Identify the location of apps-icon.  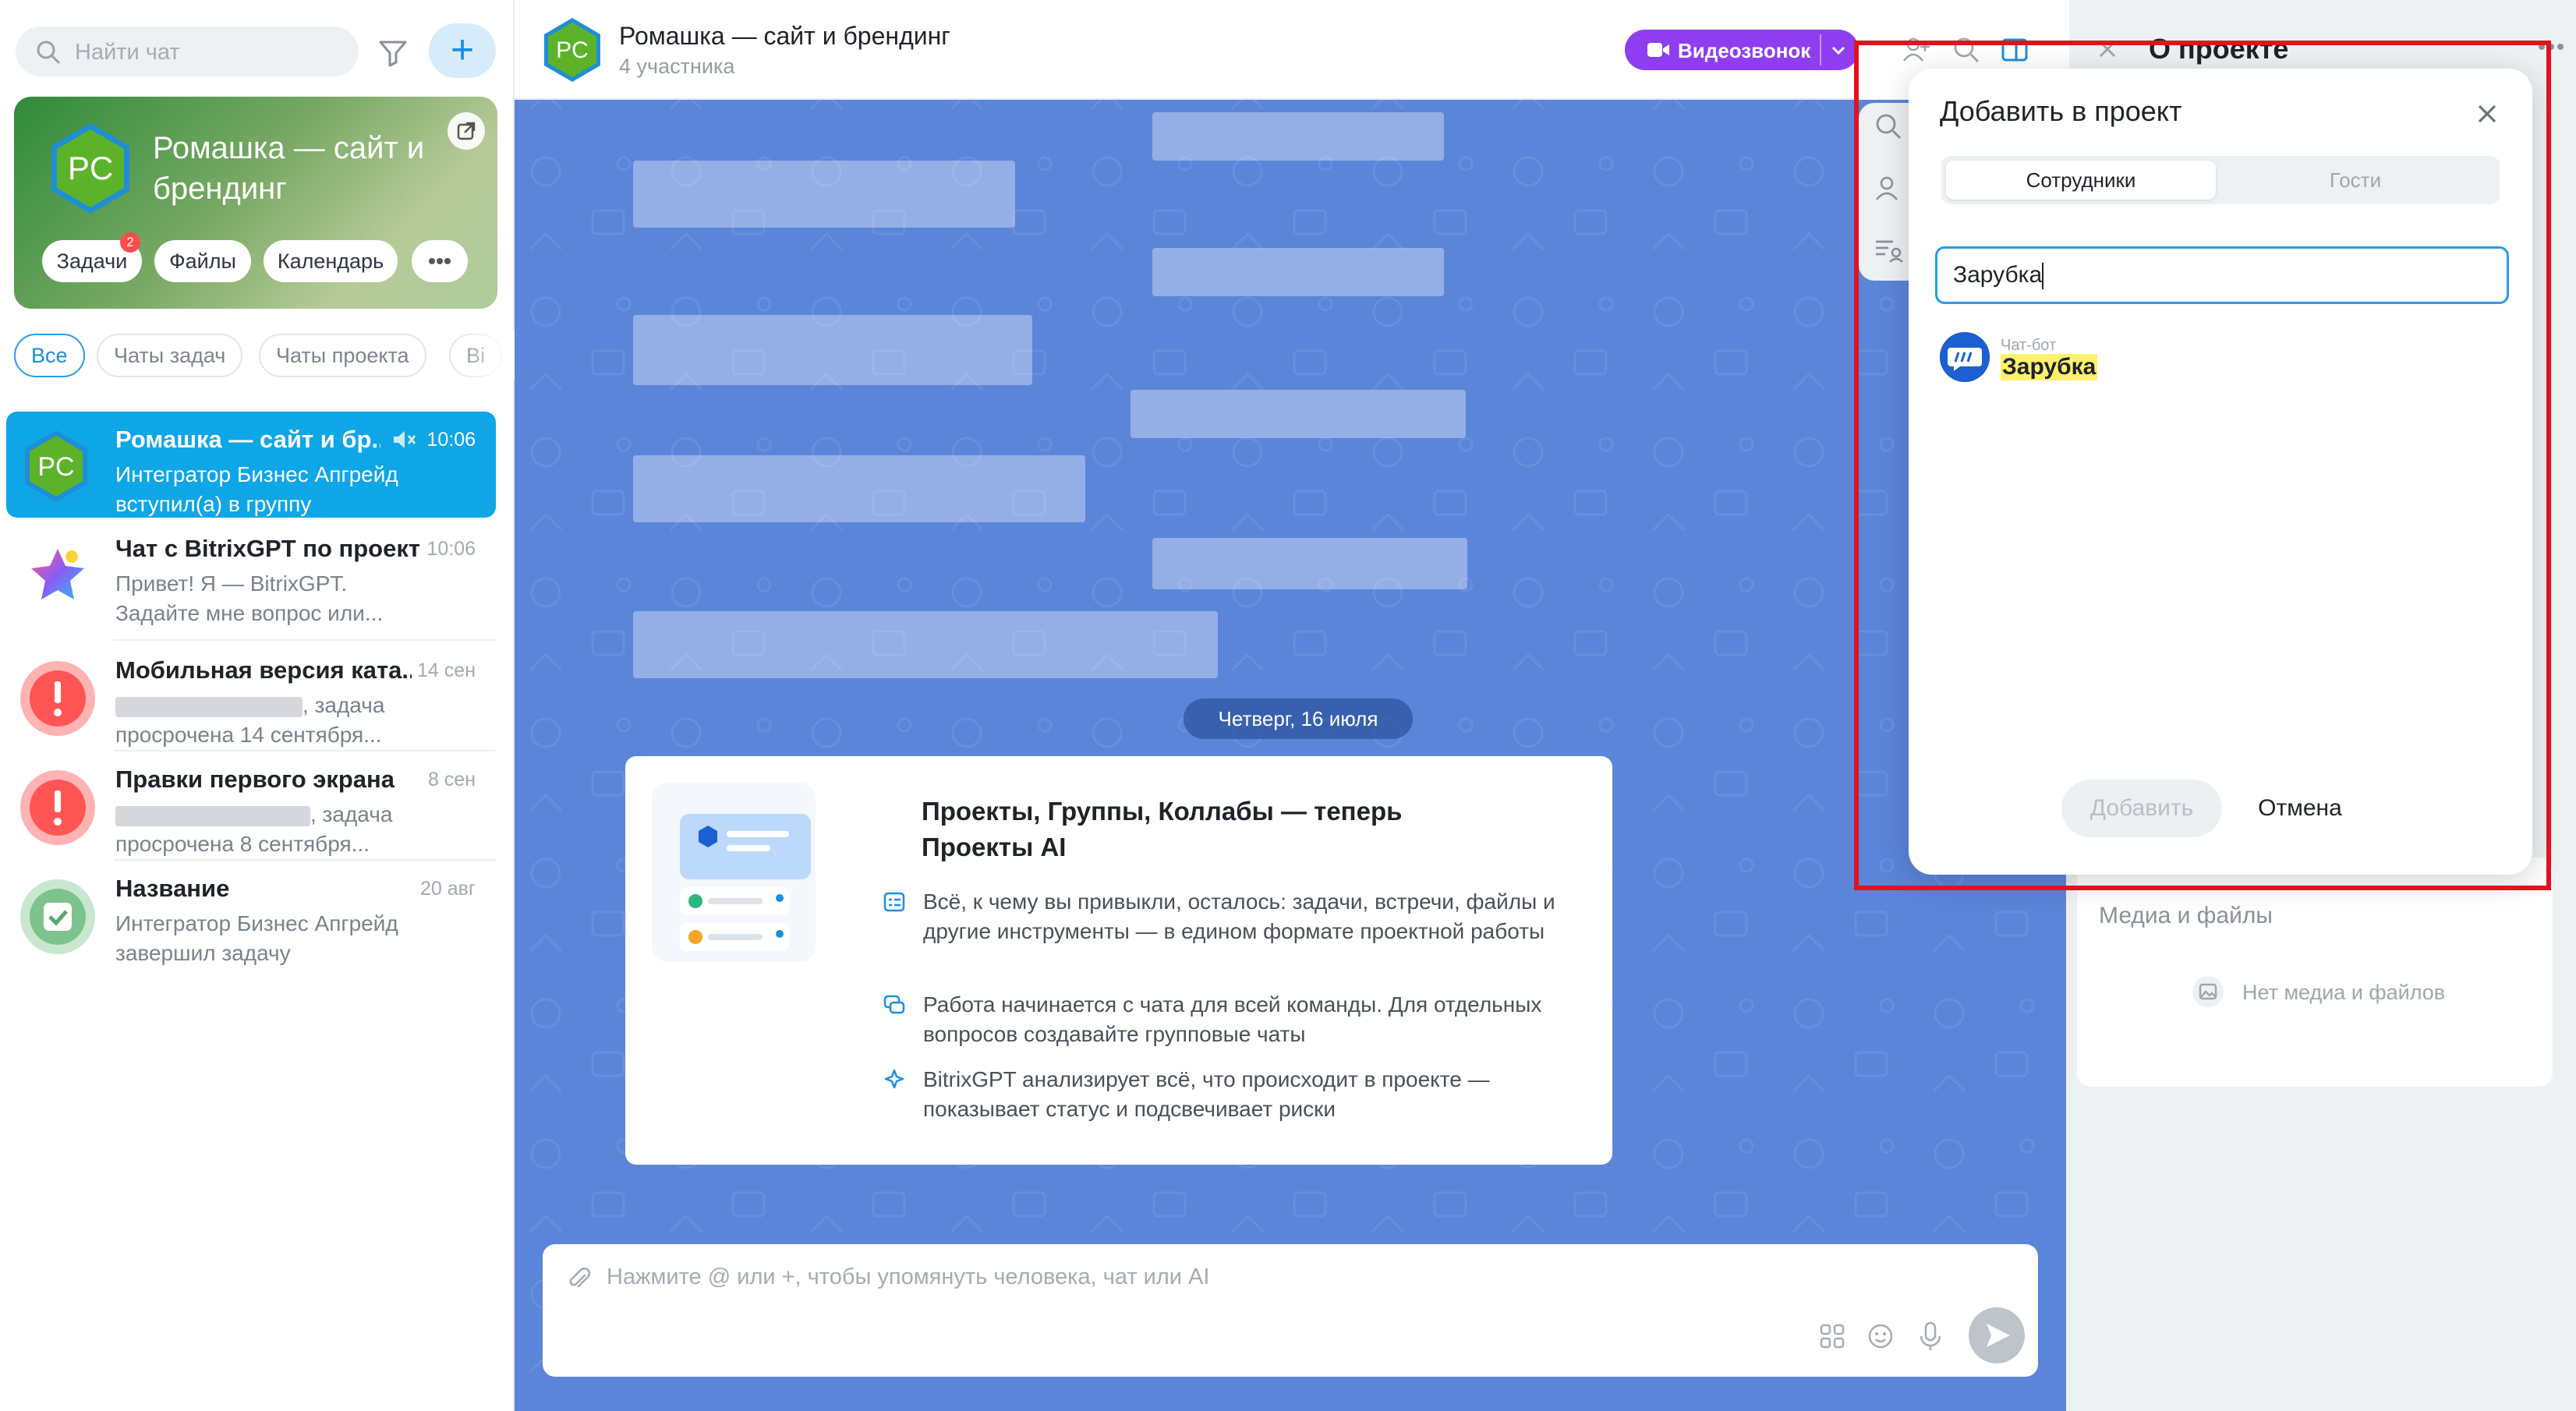
(1832, 1336).